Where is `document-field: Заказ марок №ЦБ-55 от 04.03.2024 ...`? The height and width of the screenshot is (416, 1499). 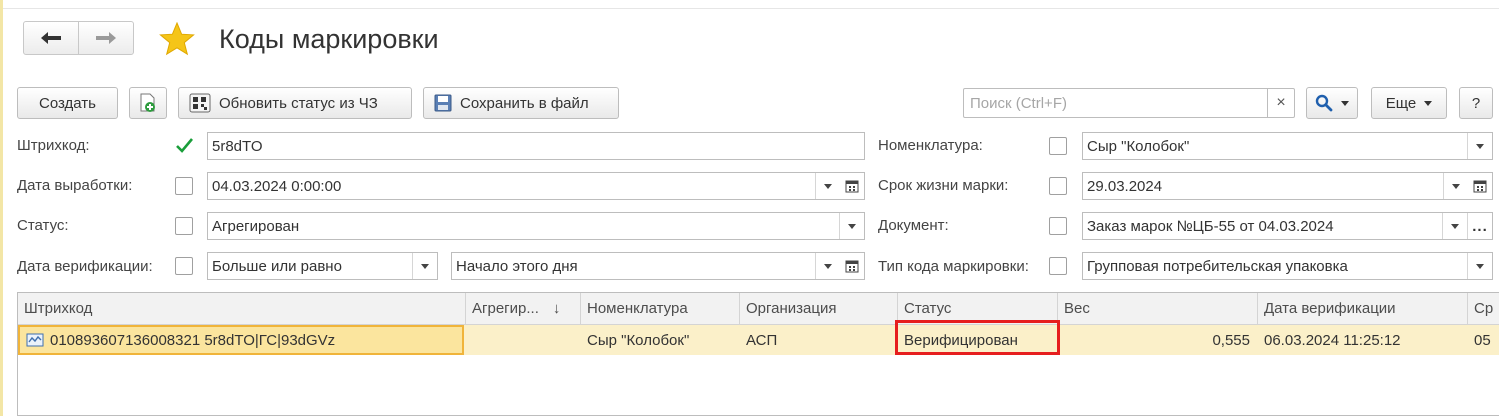 document-field: Заказ марок №ЦБ-55 от 04.03.2024 ... is located at coordinates (1287, 226).